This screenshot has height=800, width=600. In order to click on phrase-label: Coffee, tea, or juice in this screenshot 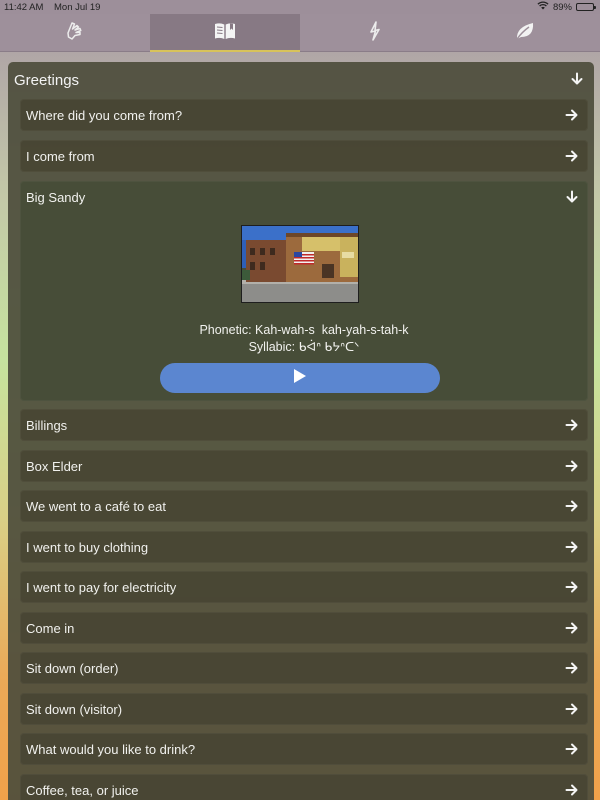, I will do `click(82, 790)`.